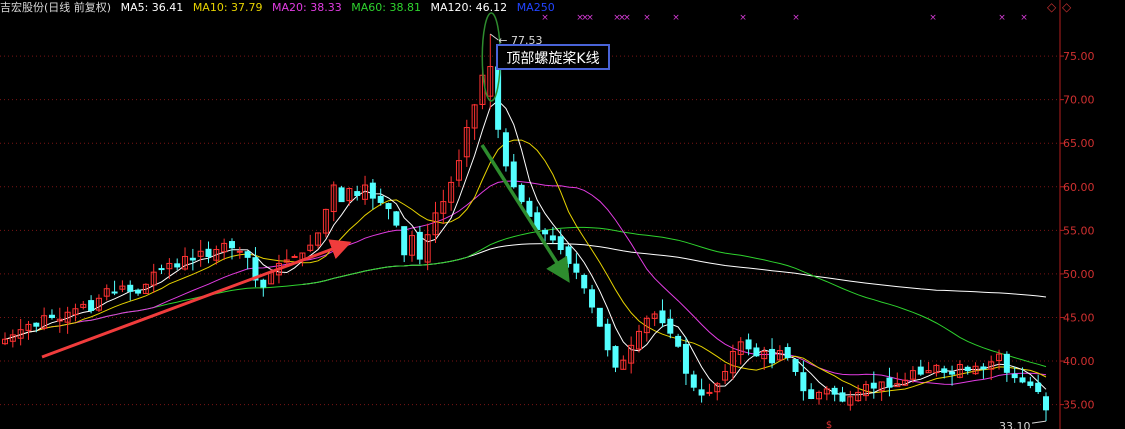 The width and height of the screenshot is (1125, 429). What do you see at coordinates (1079, 317) in the screenshot?
I see `tick-label: 45.00` at bounding box center [1079, 317].